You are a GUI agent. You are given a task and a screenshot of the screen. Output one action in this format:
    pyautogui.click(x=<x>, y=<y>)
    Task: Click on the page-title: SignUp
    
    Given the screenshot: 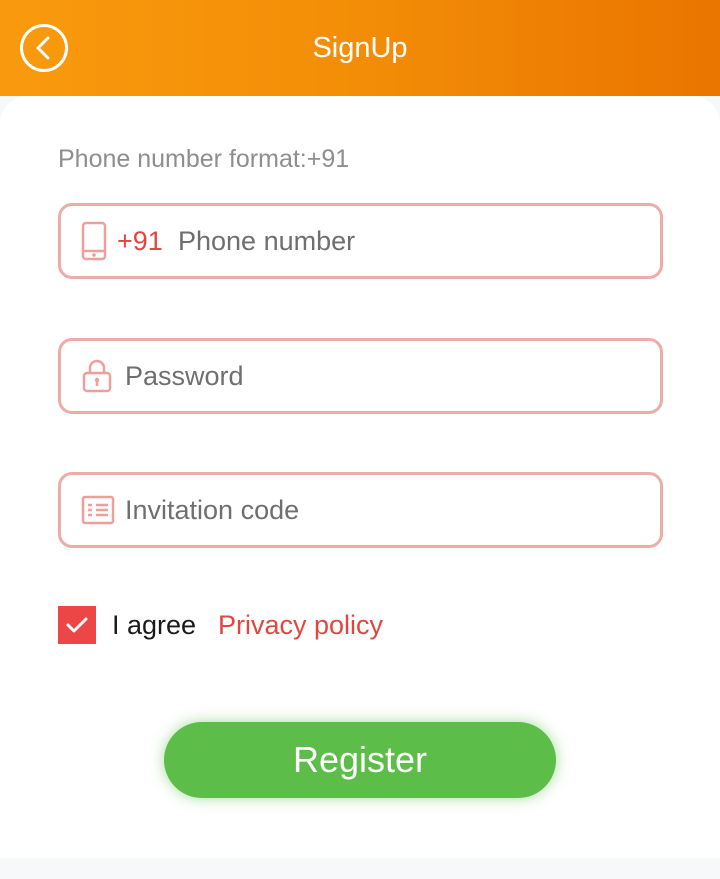 What is the action you would take?
    pyautogui.click(x=360, y=48)
    